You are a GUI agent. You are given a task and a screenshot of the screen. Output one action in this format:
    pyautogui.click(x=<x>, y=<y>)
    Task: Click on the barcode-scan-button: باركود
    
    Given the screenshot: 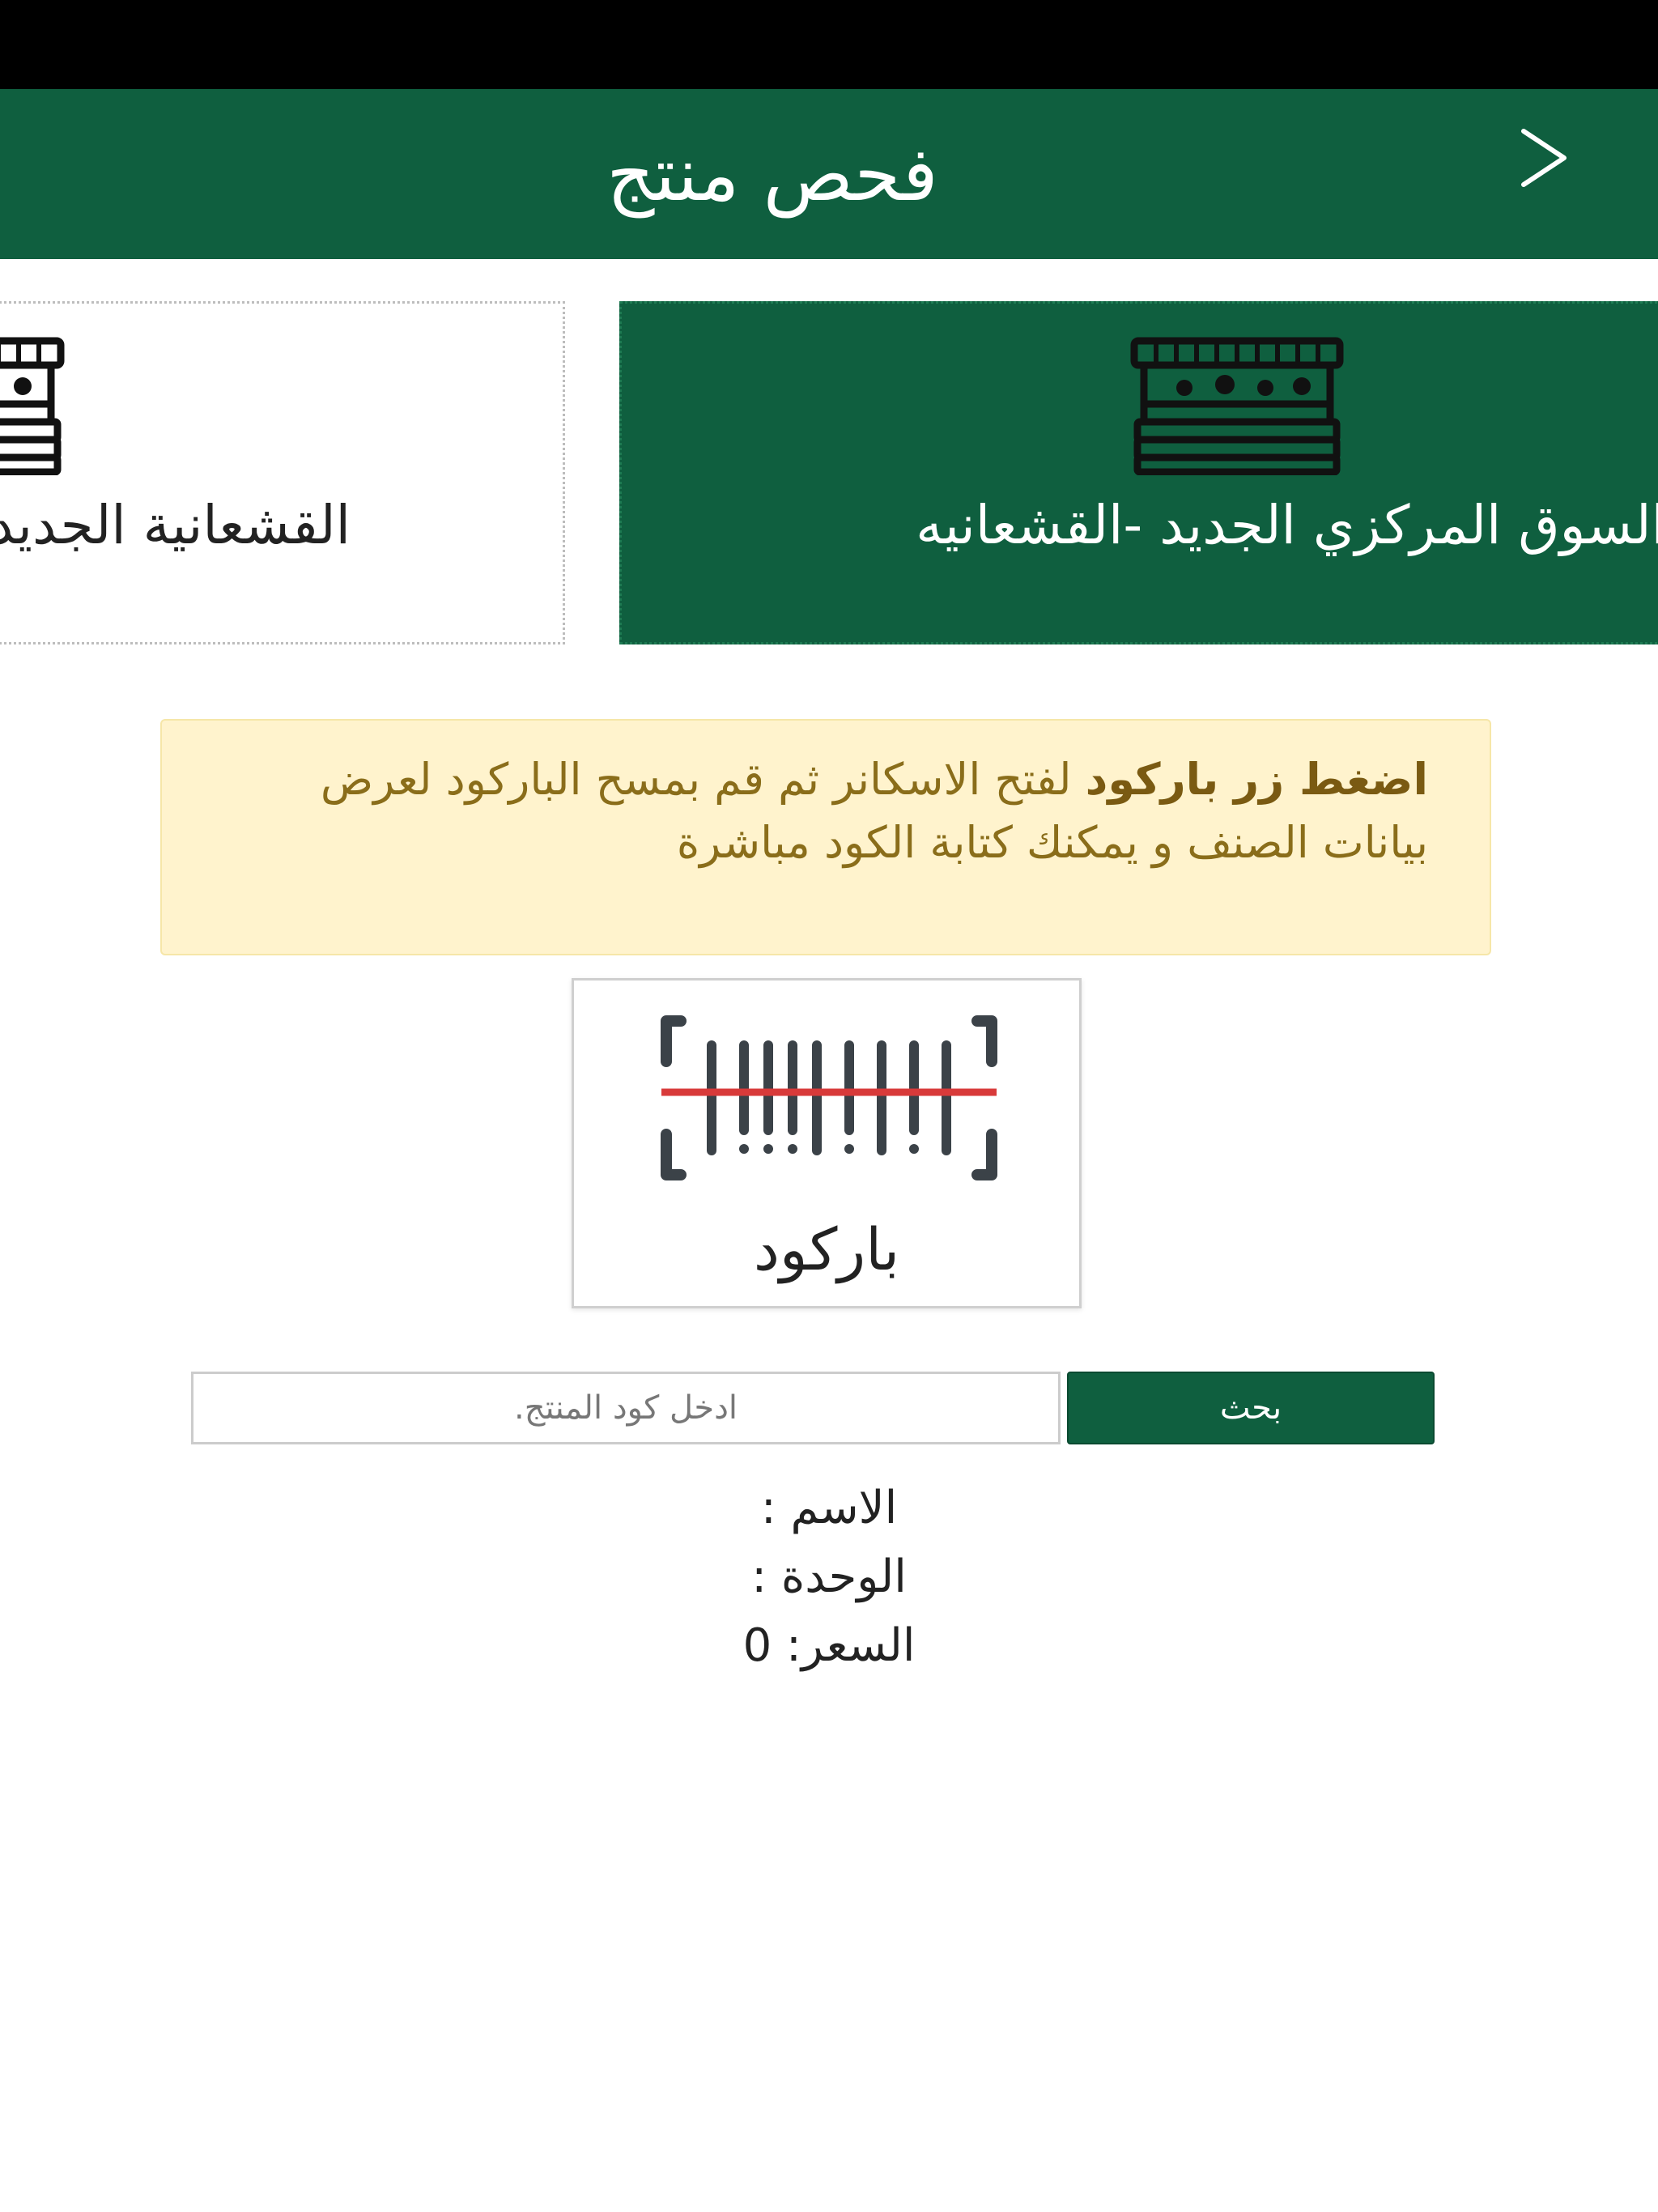 What is the action you would take?
    pyautogui.click(x=827, y=1143)
    